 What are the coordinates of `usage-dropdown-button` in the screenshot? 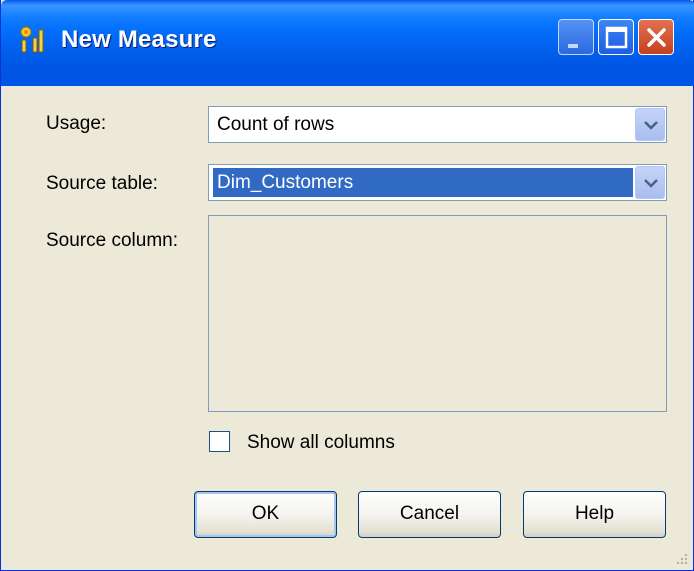 It's located at (650, 124).